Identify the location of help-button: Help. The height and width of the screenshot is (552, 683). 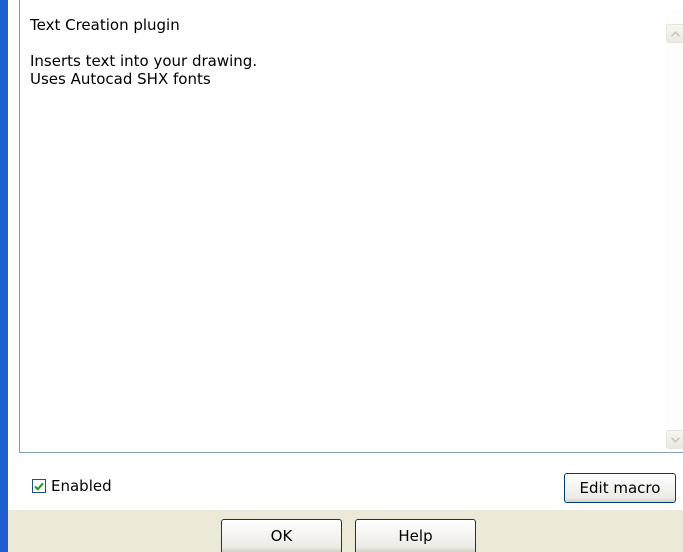
(415, 535).